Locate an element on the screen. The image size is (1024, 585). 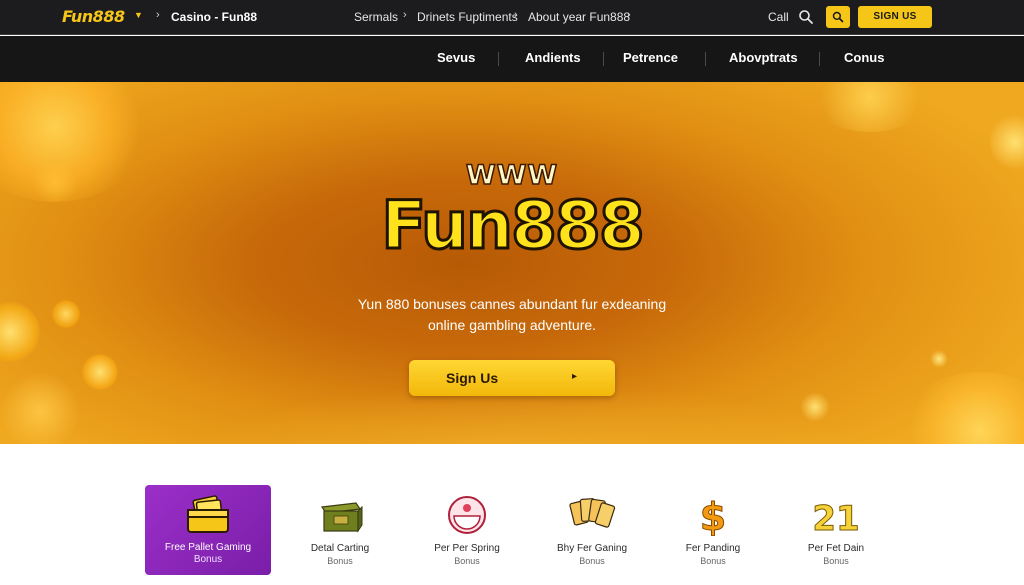
card-title: Bhy Fer Ganing is located at coordinates (592, 548).